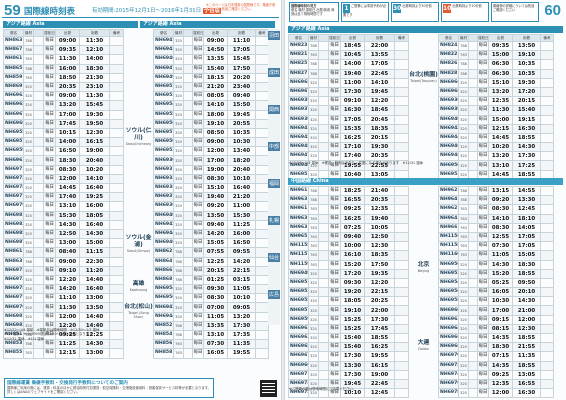 The height and width of the screenshot is (400, 566). What do you see at coordinates (448, 264) in the screenshot?
I see `flight-number: NH6950` at bounding box center [448, 264].